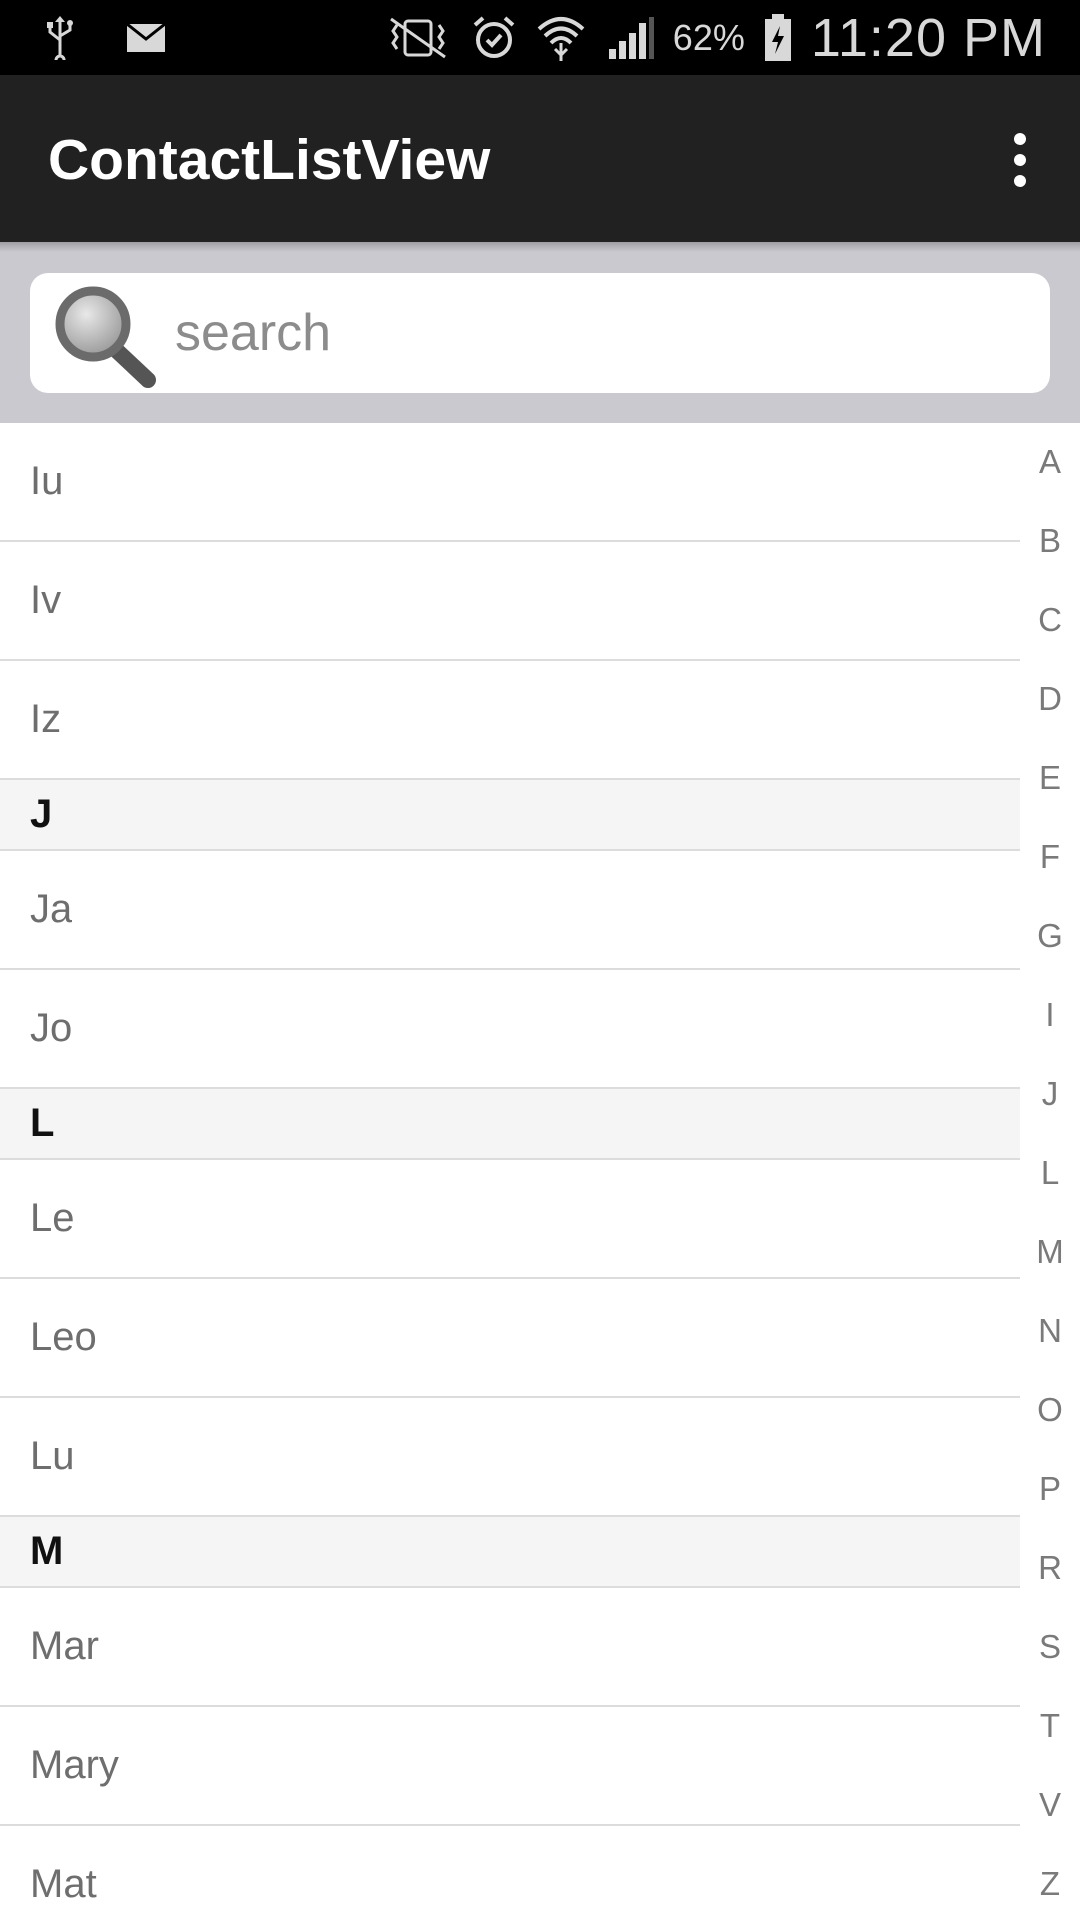 This screenshot has width=1080, height=1920. Describe the element at coordinates (1050, 778) in the screenshot. I see `index-letter: E` at that location.